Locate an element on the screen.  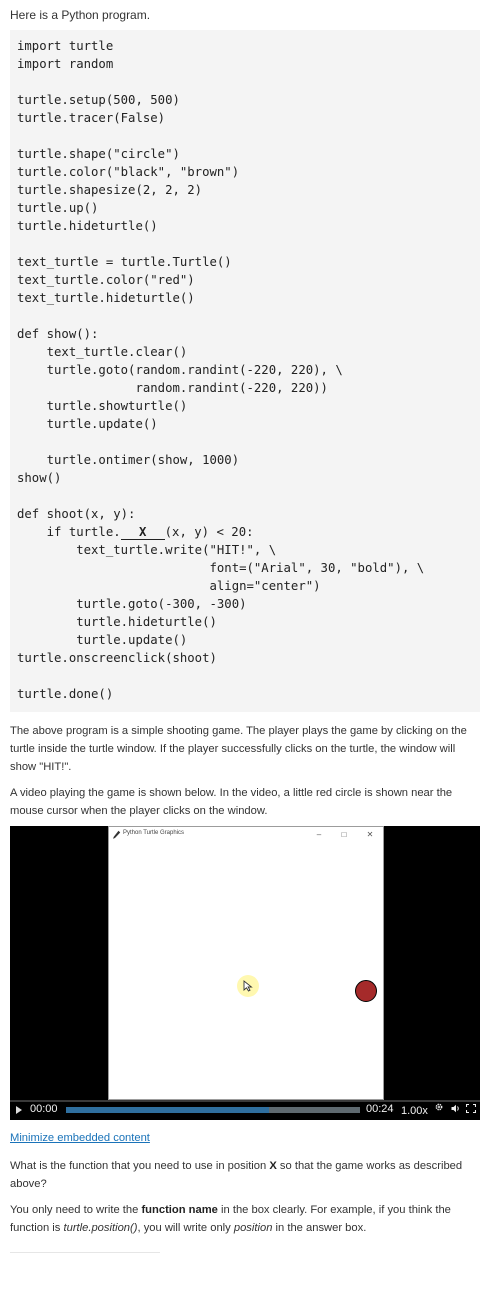
code-line: font=("Arial", 30, "bold"), \ is located at coordinates (221, 568).